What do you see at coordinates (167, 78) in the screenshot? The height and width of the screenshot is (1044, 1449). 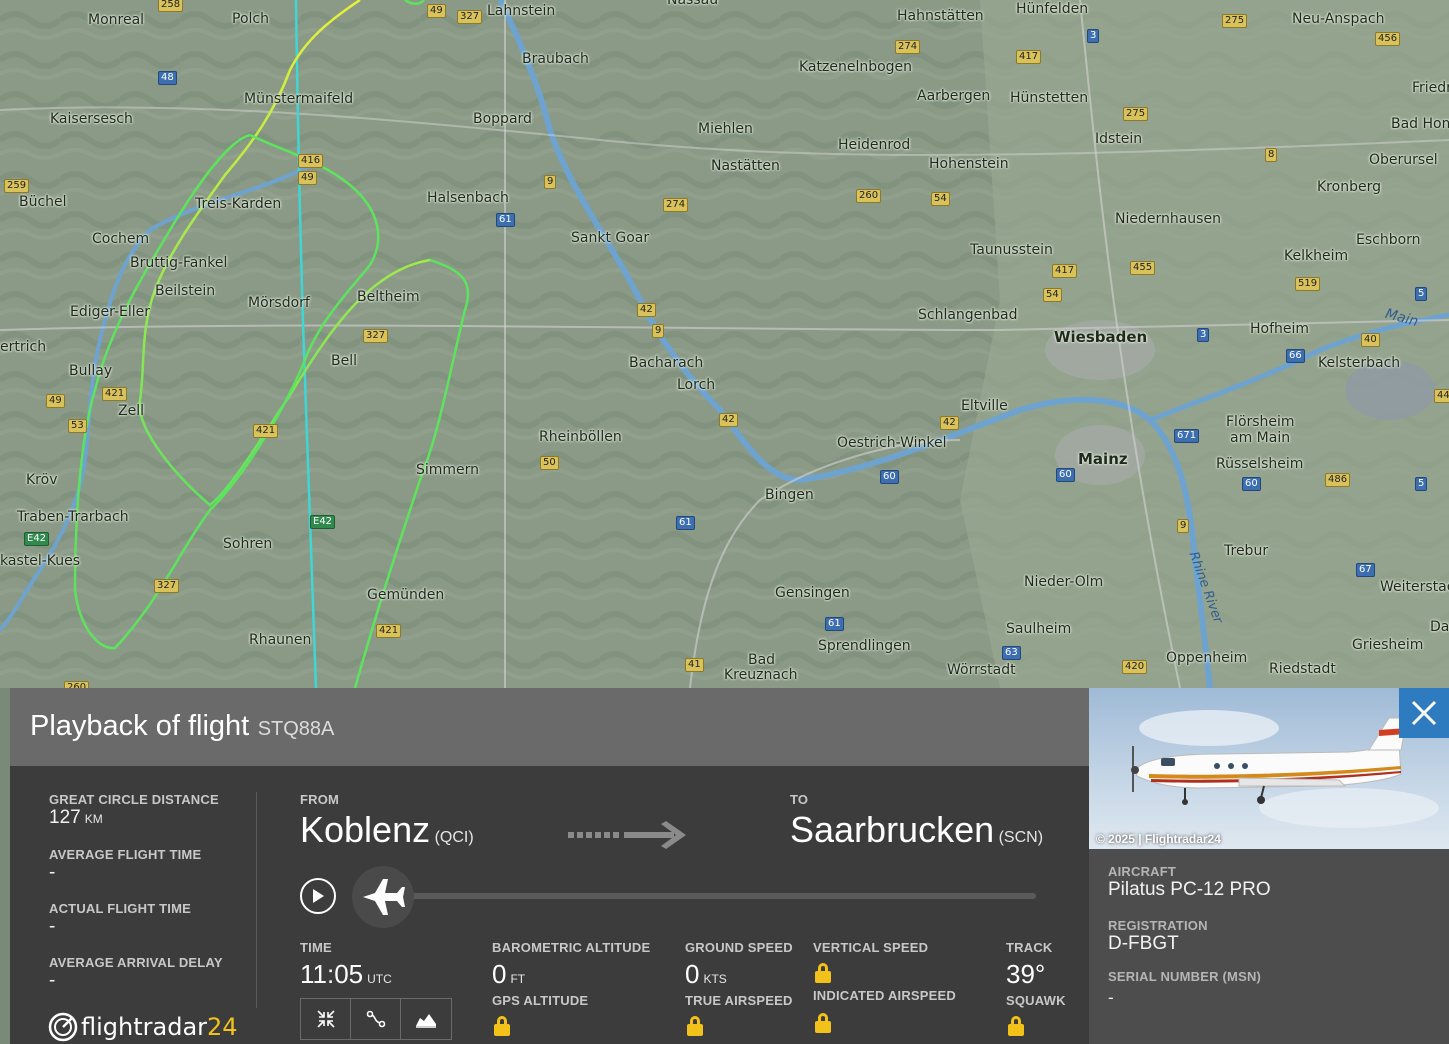 I see `route-shield: 48` at bounding box center [167, 78].